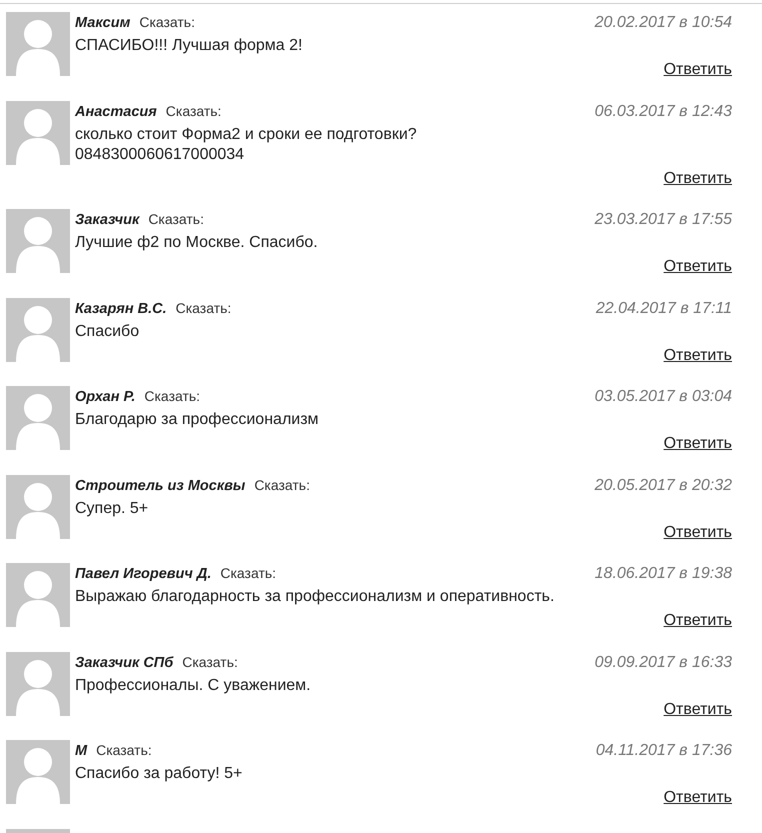  What do you see at coordinates (107, 332) in the screenshot?
I see `comment-text: Спасибо` at bounding box center [107, 332].